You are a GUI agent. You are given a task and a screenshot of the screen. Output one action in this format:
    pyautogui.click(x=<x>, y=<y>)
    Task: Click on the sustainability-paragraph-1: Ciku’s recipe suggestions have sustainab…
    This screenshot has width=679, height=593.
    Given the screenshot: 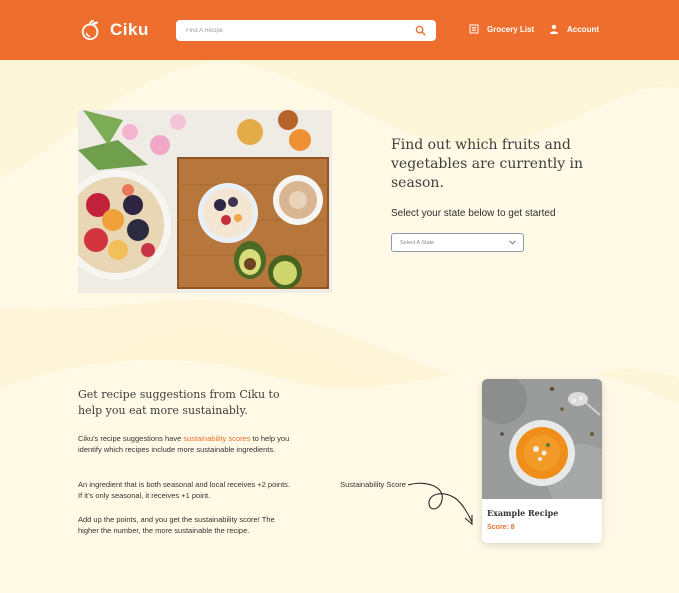 What is the action you would take?
    pyautogui.click(x=185, y=444)
    